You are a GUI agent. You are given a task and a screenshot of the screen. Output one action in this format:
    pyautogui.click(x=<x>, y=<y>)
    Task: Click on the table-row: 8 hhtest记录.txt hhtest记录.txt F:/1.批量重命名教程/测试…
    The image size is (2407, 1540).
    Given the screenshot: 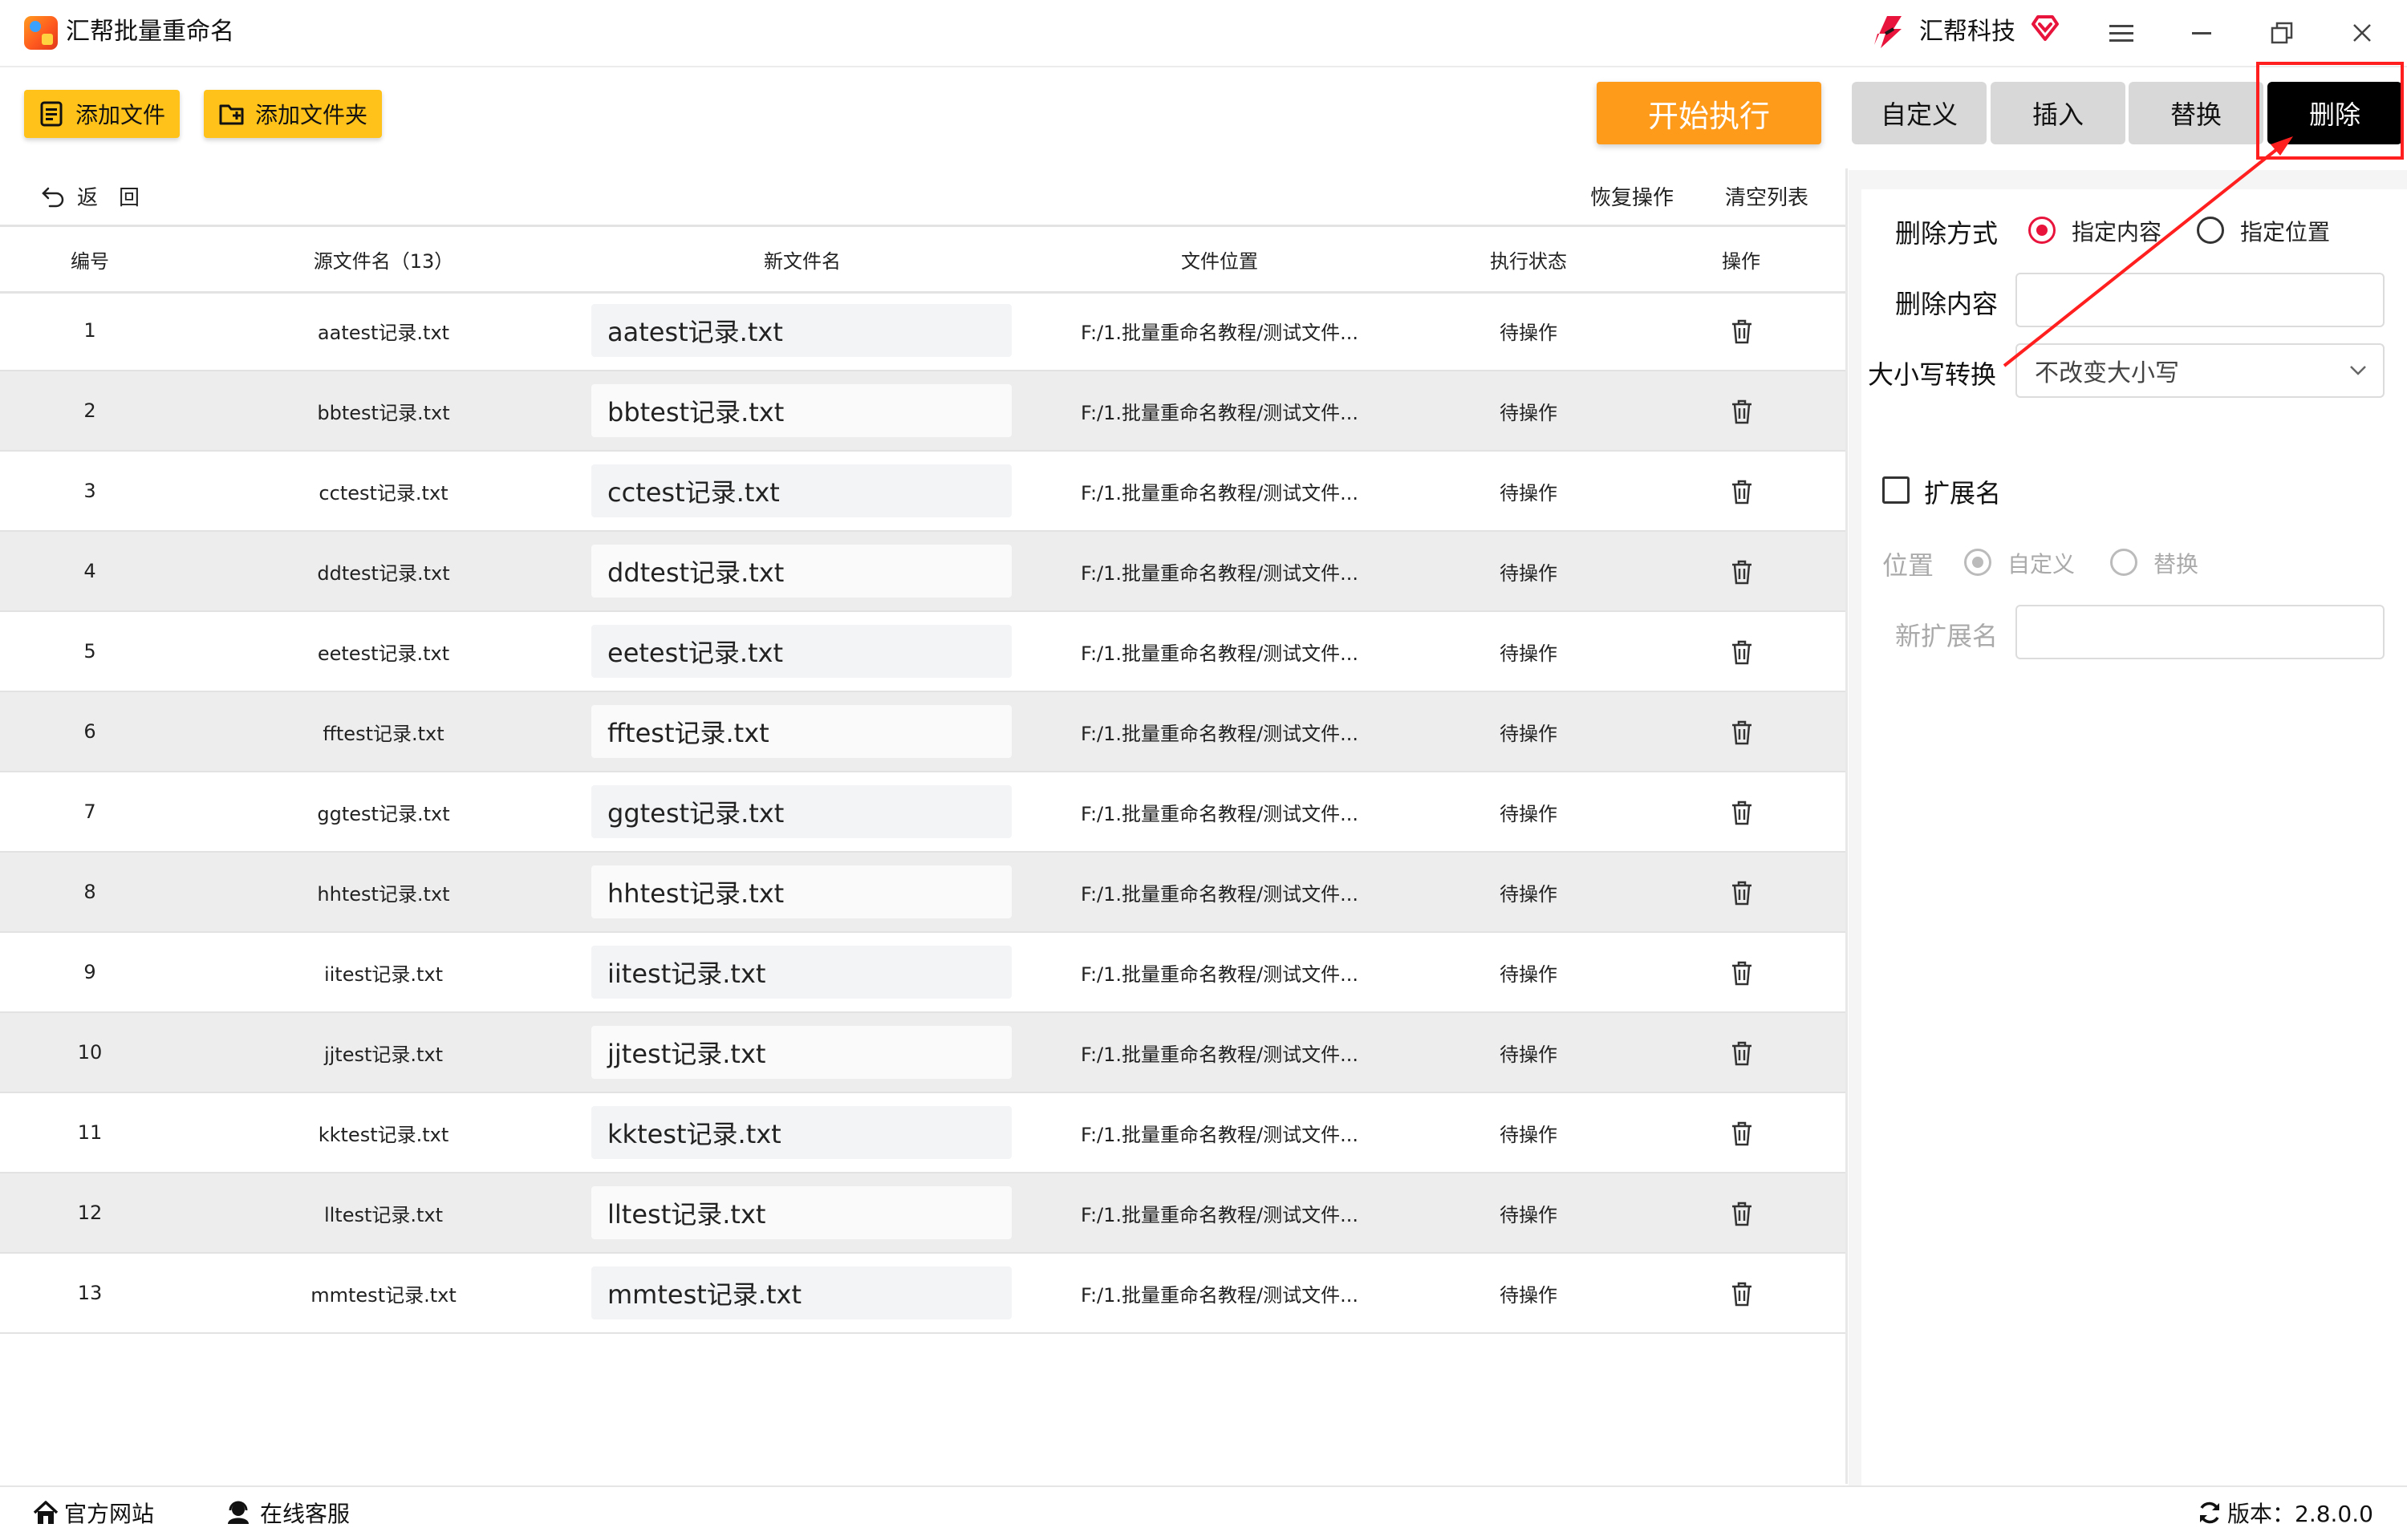 What is the action you would take?
    pyautogui.click(x=923, y=893)
    